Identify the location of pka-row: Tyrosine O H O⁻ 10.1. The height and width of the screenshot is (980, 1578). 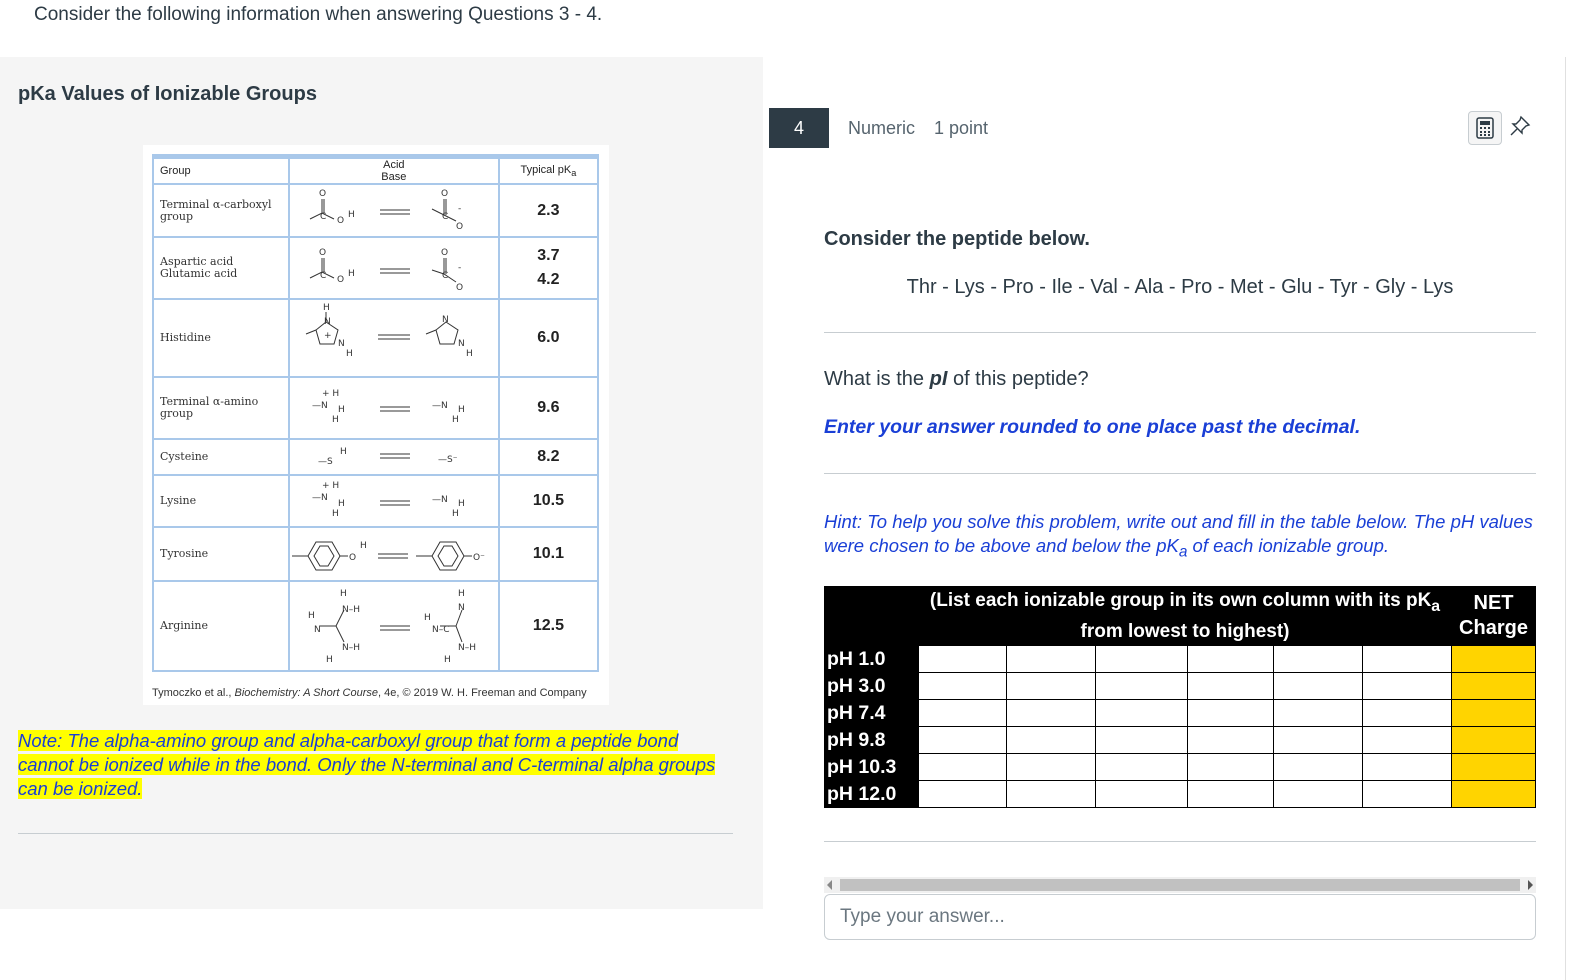
(376, 554).